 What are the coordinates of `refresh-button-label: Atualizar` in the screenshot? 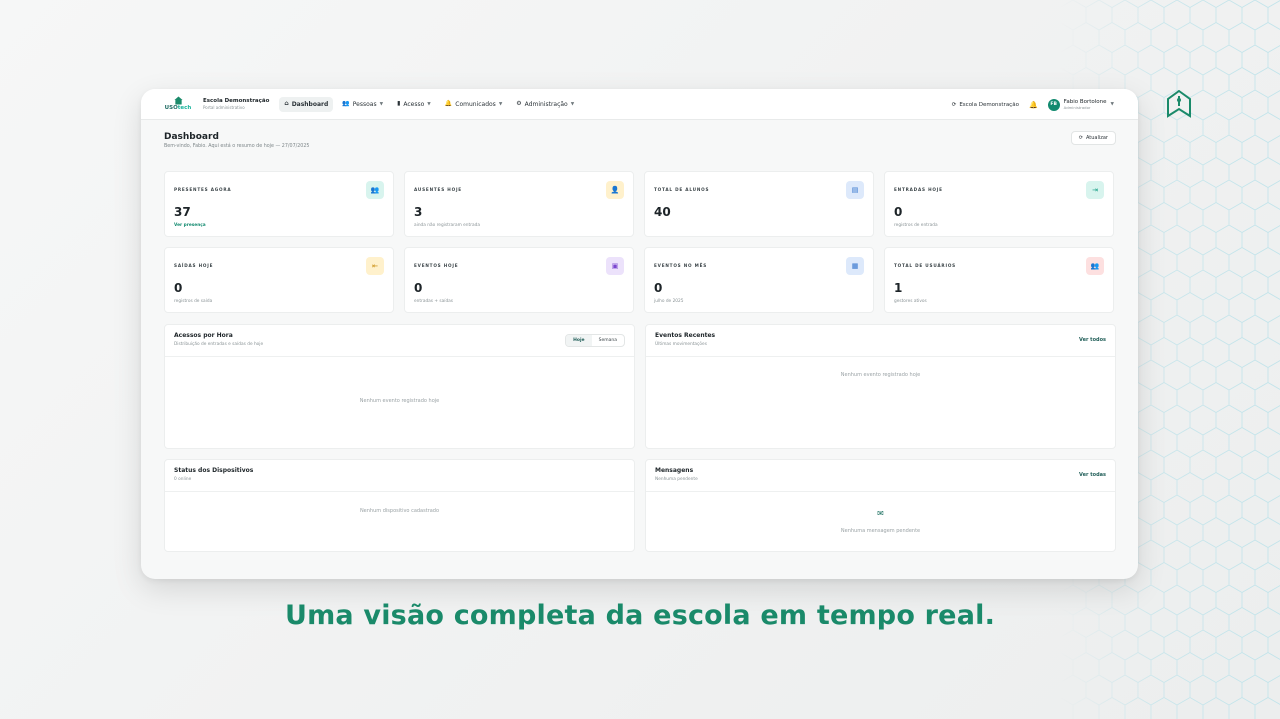 It's located at (1096, 138).